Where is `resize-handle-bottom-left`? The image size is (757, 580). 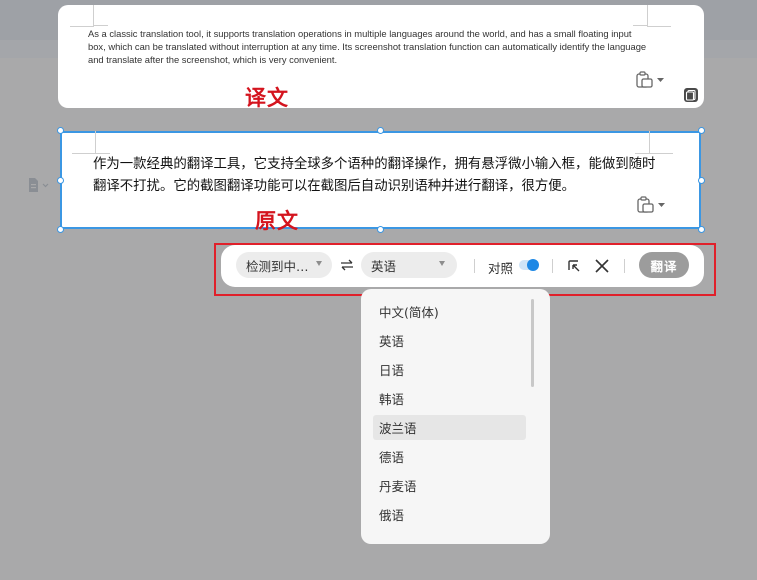 resize-handle-bottom-left is located at coordinates (60, 229).